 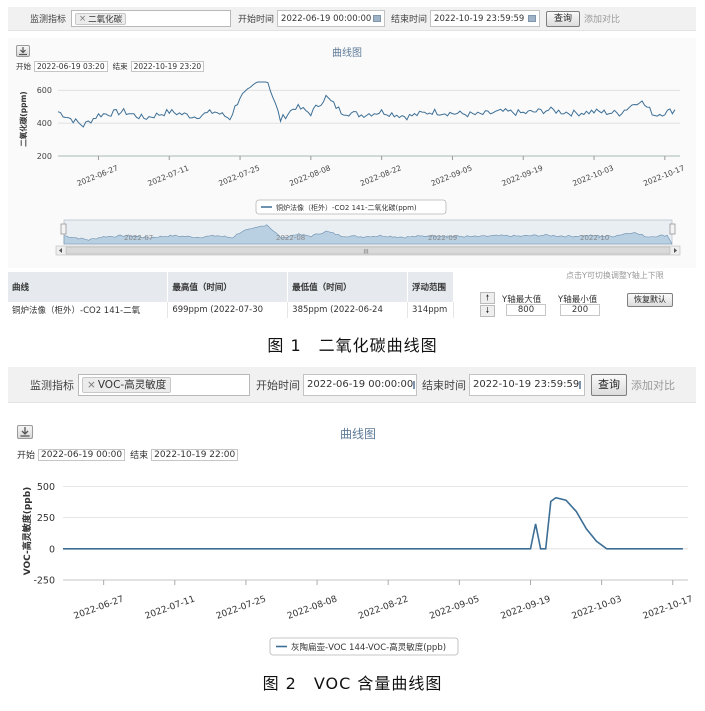 I want to click on y-tick-label: 200, so click(x=44, y=156).